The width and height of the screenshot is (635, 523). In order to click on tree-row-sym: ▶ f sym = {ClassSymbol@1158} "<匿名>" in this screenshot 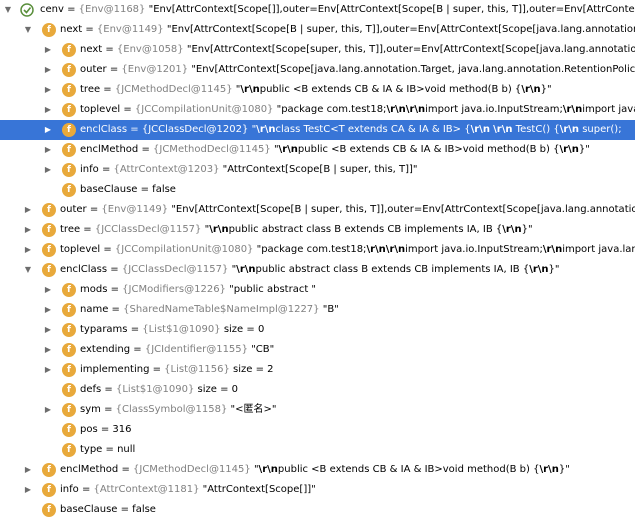, I will do `click(317, 410)`.